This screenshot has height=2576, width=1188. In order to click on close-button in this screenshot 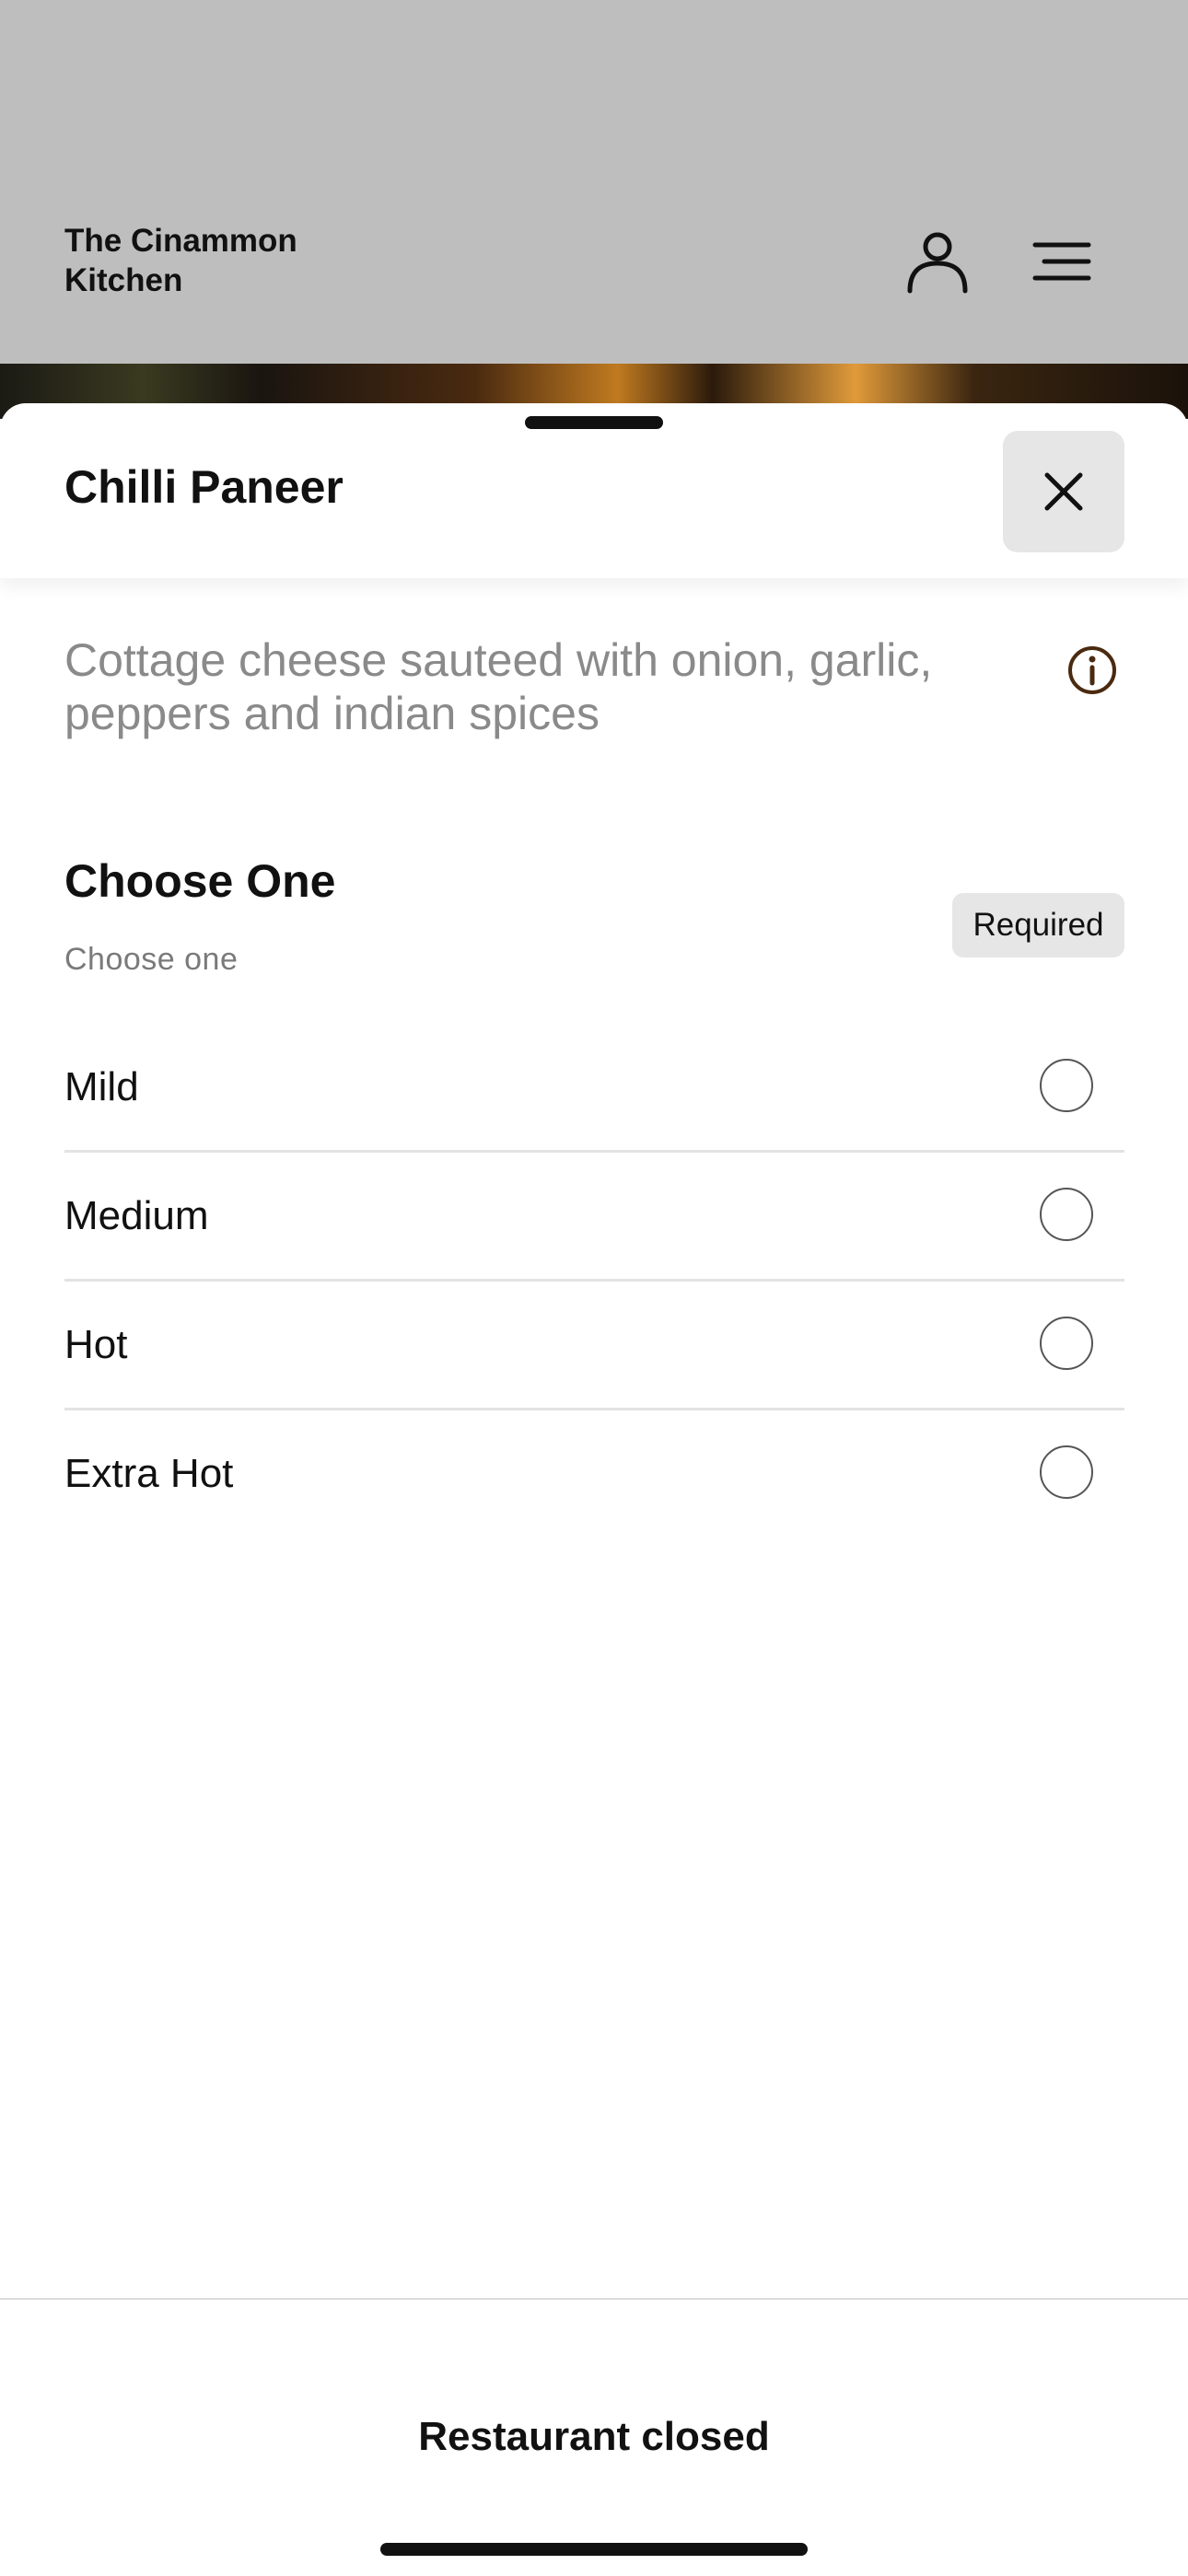, I will do `click(1063, 491)`.